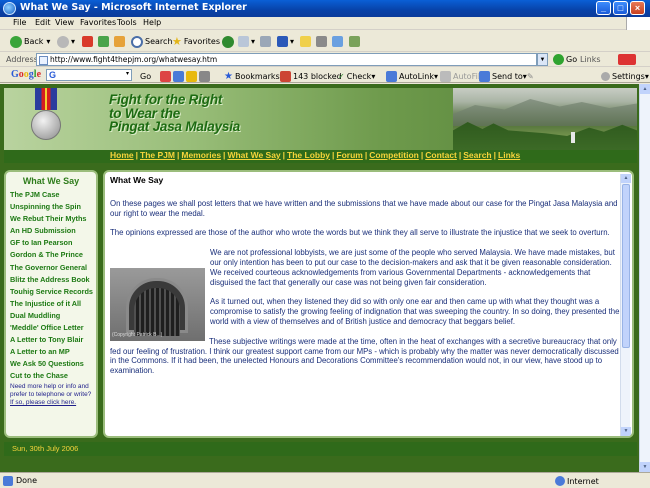 This screenshot has width=650, height=488. Describe the element at coordinates (625, 76) in the screenshot. I see `settings-button: Settings ▾` at that location.